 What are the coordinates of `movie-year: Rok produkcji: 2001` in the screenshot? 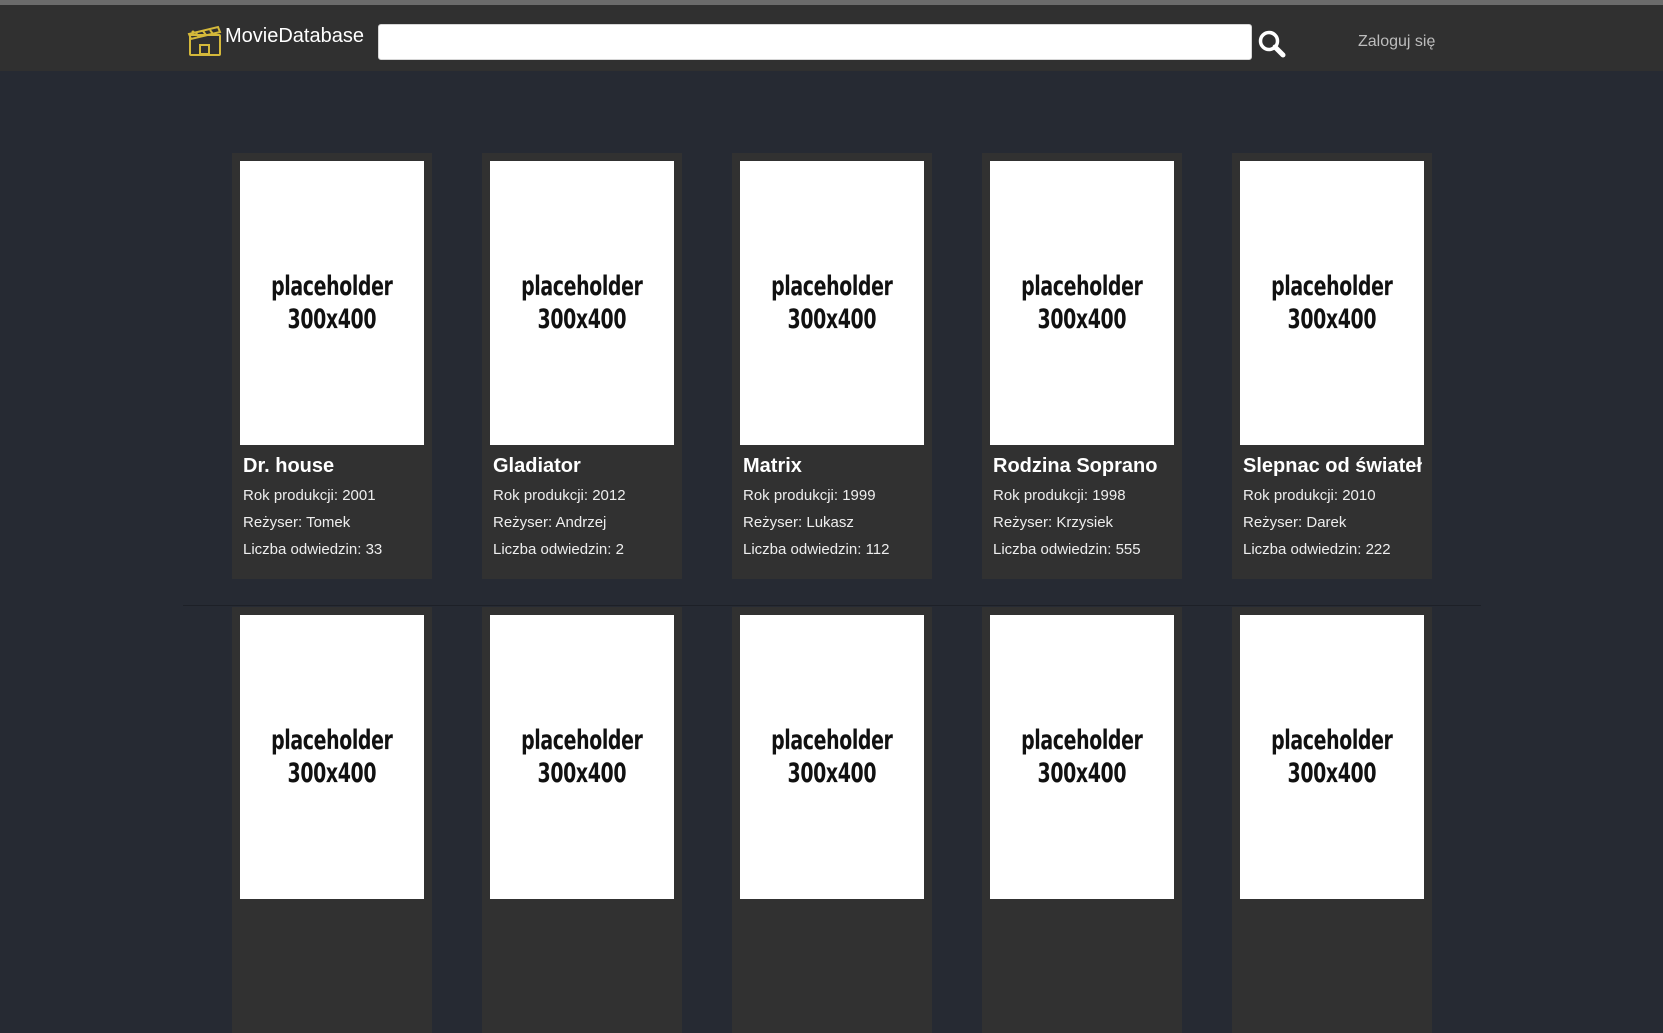 It's located at (309, 495).